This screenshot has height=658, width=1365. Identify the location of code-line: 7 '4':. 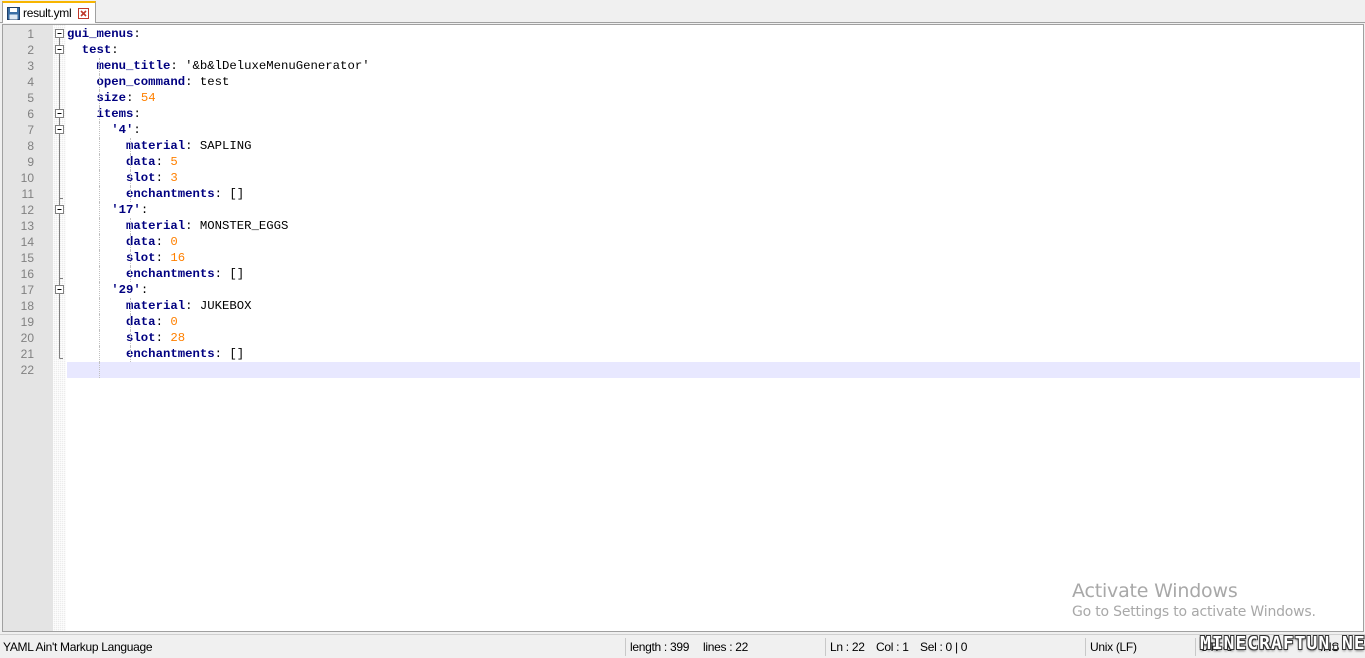
(683, 130).